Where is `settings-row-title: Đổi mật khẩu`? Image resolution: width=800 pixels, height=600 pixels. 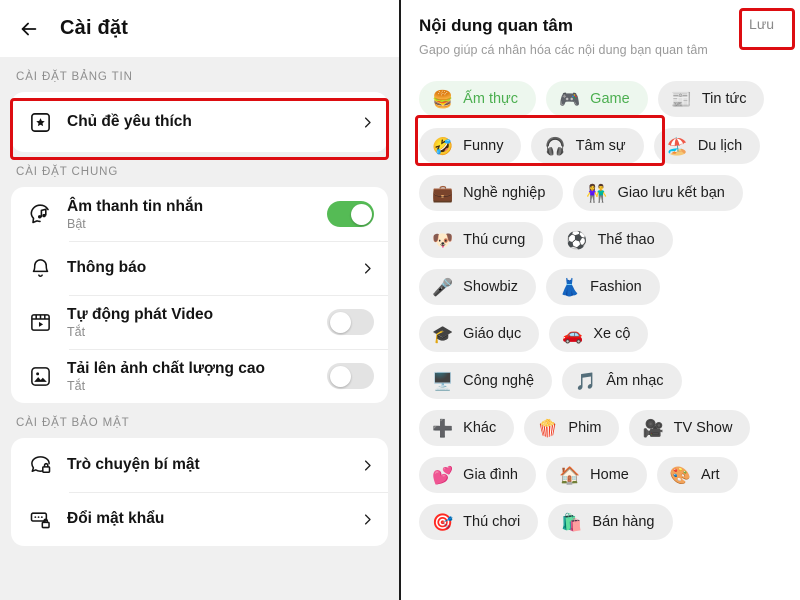
settings-row-title: Đổi mật khẩu is located at coordinates (116, 519).